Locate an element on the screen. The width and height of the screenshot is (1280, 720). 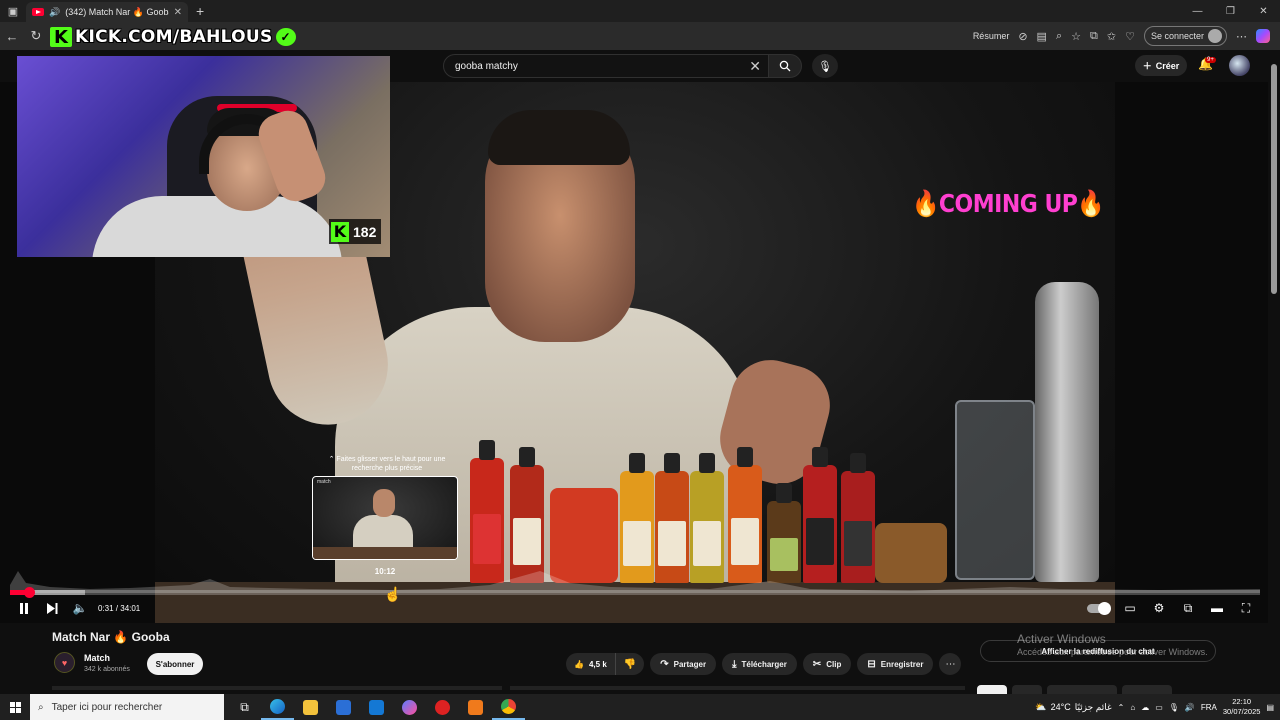
weather-temp: 24°C is located at coordinates (1060, 707).